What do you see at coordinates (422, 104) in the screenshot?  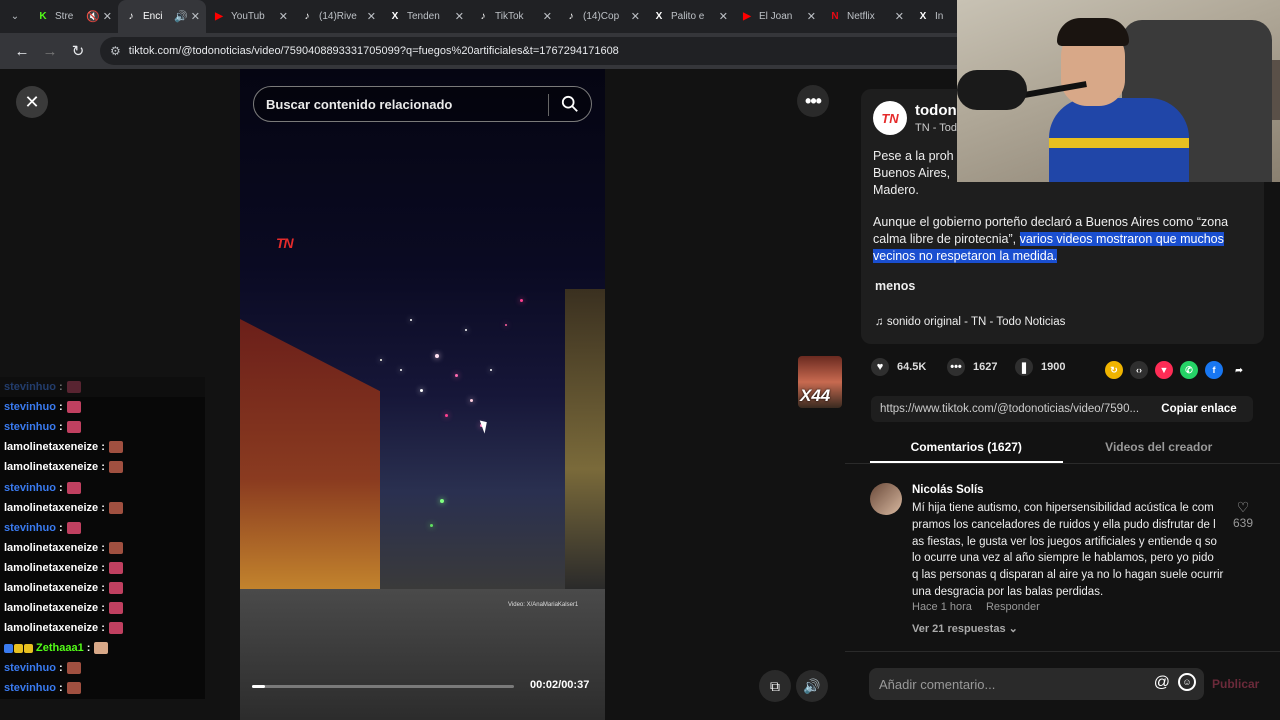 I see `related-search-input: Buscar contenido relacionado` at bounding box center [422, 104].